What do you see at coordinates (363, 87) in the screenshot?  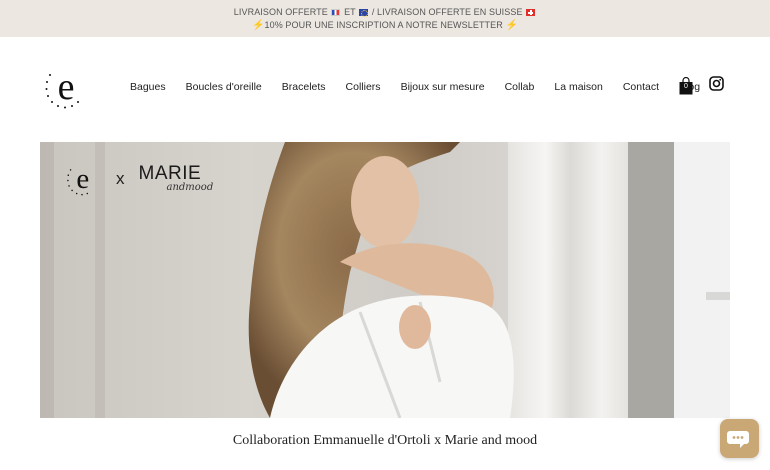 I see `nav-colliers: Colliers` at bounding box center [363, 87].